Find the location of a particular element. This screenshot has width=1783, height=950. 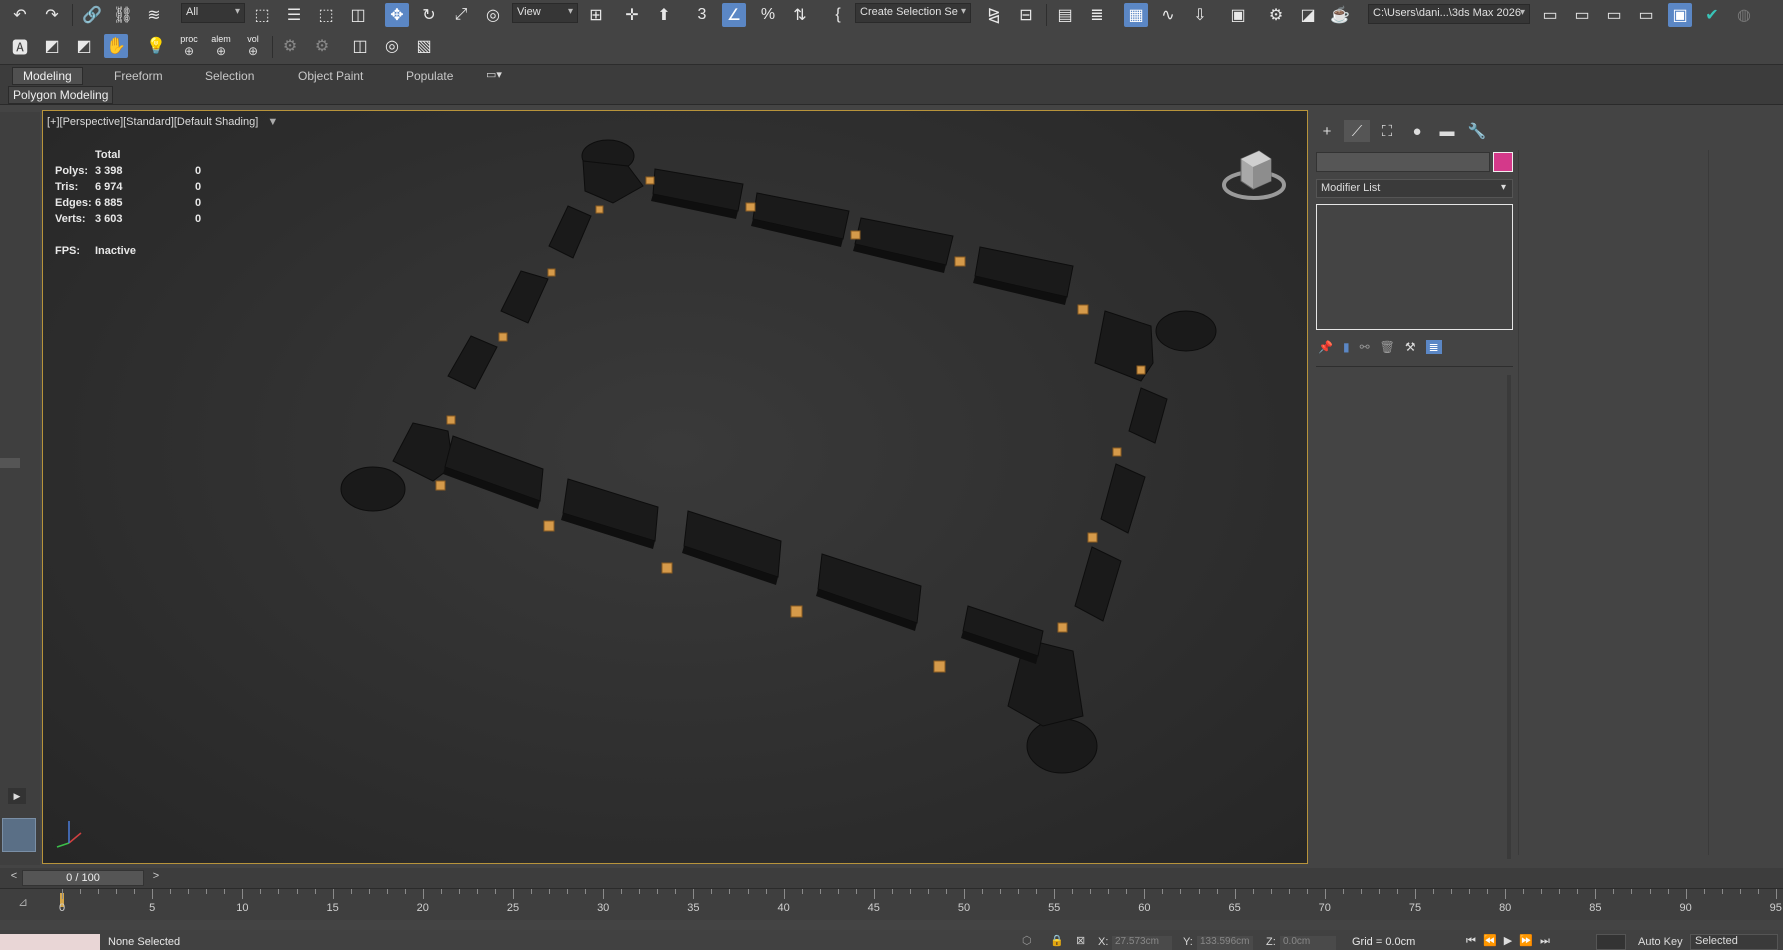

layer-explorer-icon: ≣ is located at coordinates (1097, 15).